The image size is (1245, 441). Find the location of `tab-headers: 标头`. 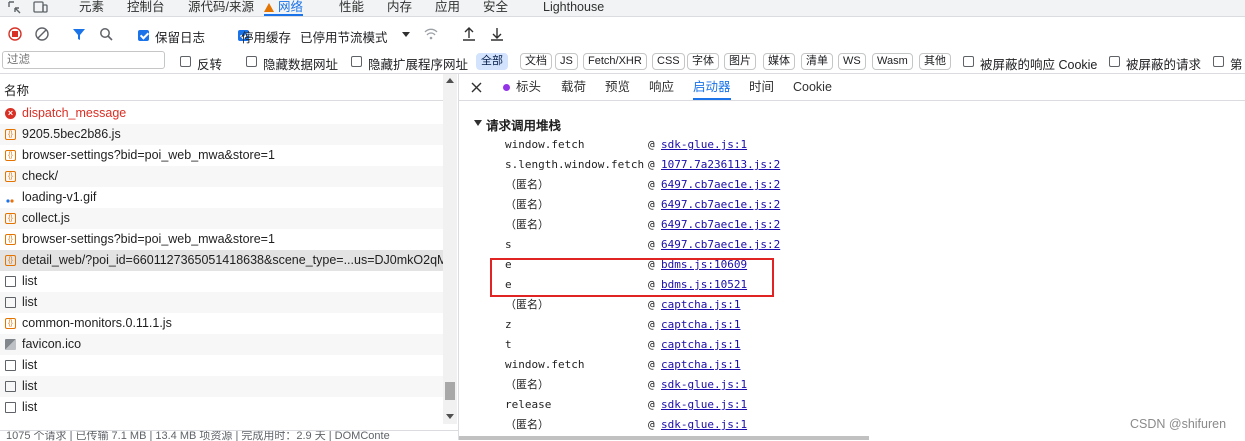

tab-headers: 标头 is located at coordinates (522, 87).